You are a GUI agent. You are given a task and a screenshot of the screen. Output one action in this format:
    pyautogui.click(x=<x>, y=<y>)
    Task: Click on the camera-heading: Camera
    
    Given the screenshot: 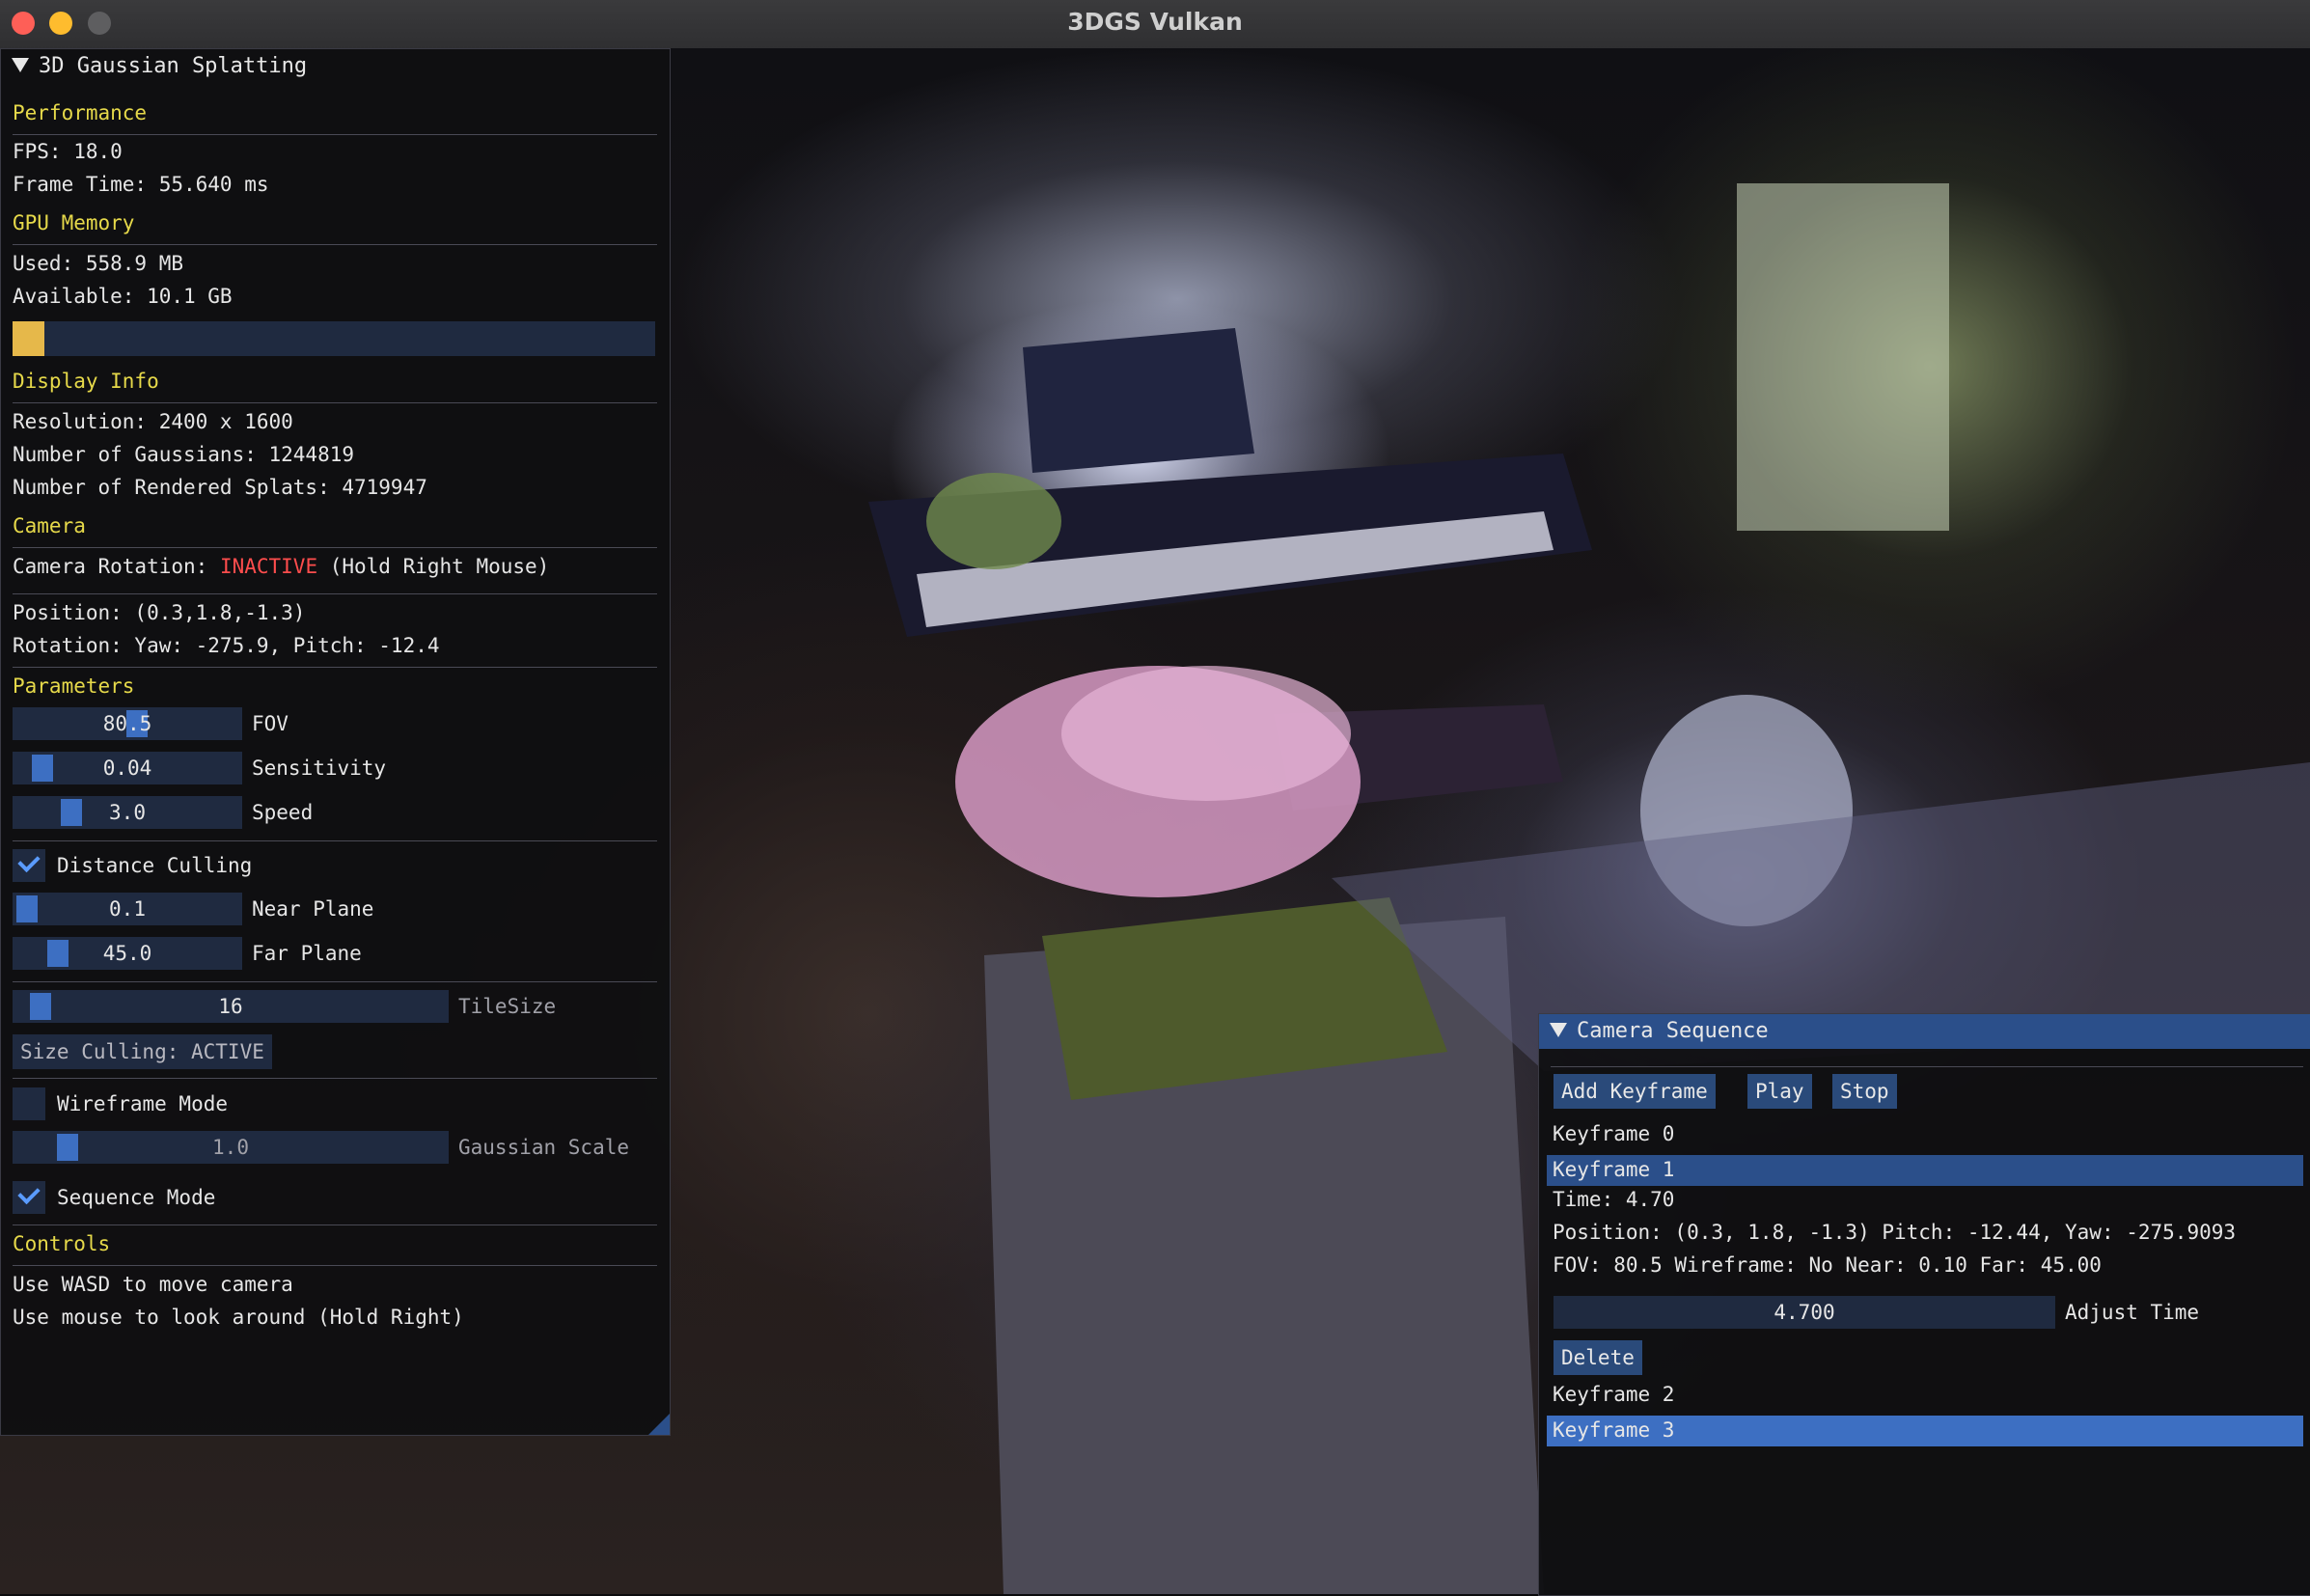 What is the action you would take?
    pyautogui.click(x=49, y=526)
    